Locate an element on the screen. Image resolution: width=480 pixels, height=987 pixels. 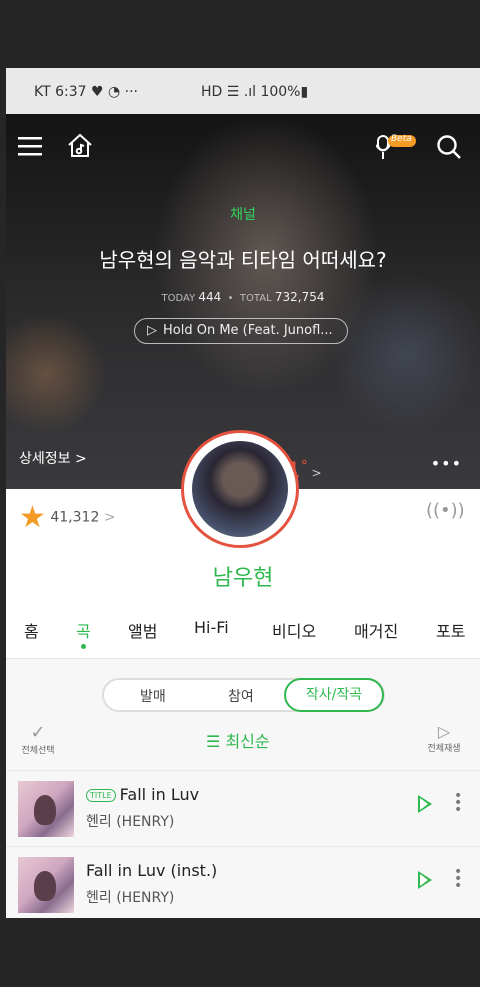
status-bar: KT 6:37 ♥ ◔ ··· HD ☰ .ıl 100%▮ is located at coordinates (243, 91).